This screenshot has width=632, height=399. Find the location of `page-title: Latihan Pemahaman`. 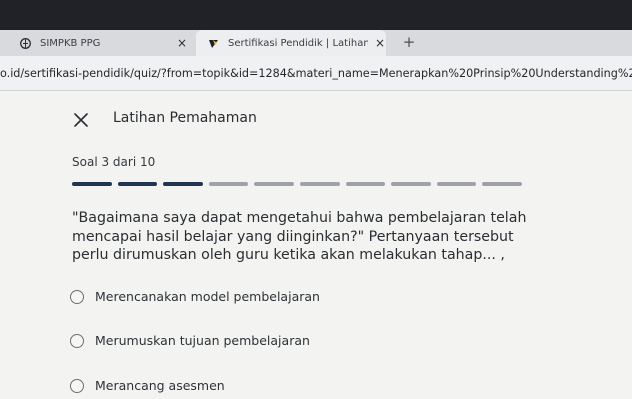

page-title: Latihan Pemahaman is located at coordinates (185, 118).